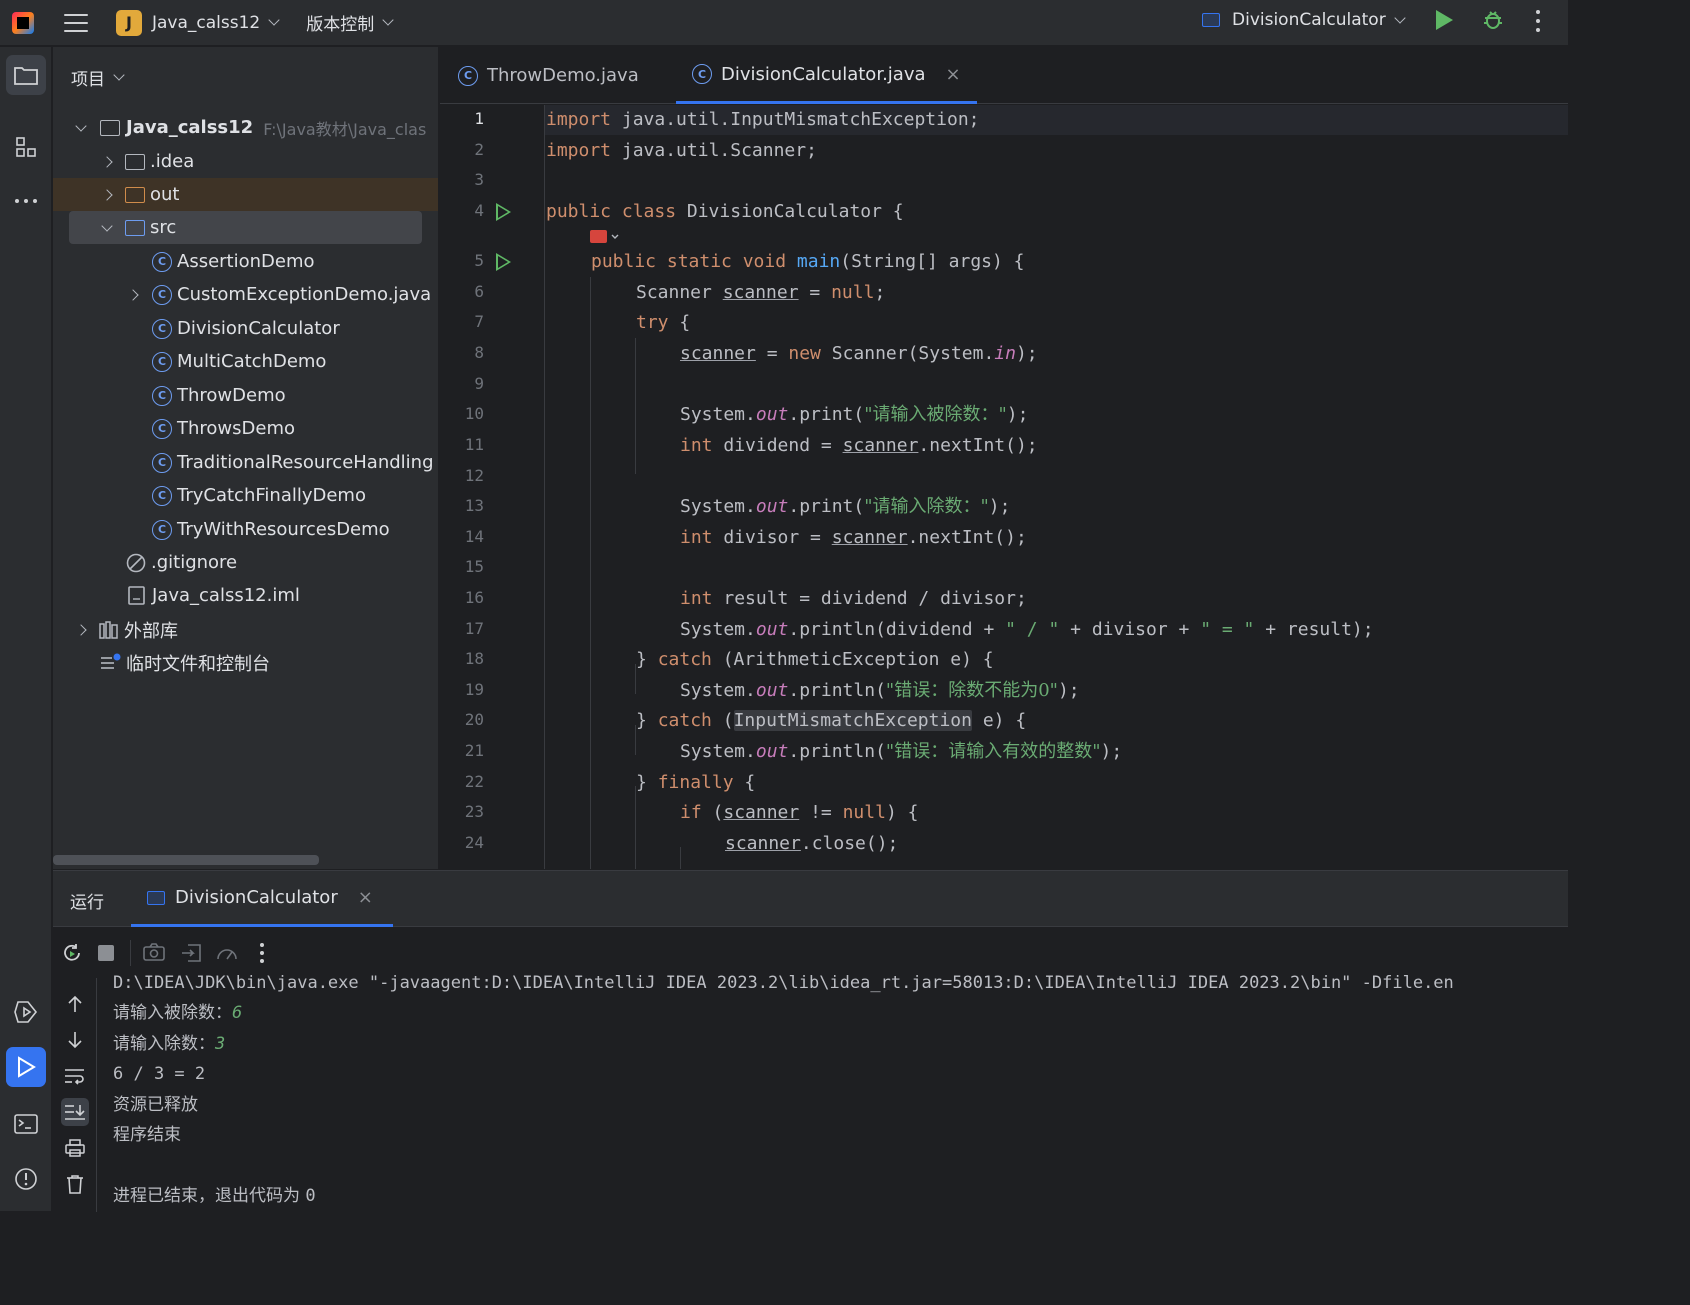 Image resolution: width=1690 pixels, height=1305 pixels. Describe the element at coordinates (606, 237) in the screenshot. I see `inlay-hint-icon` at that location.